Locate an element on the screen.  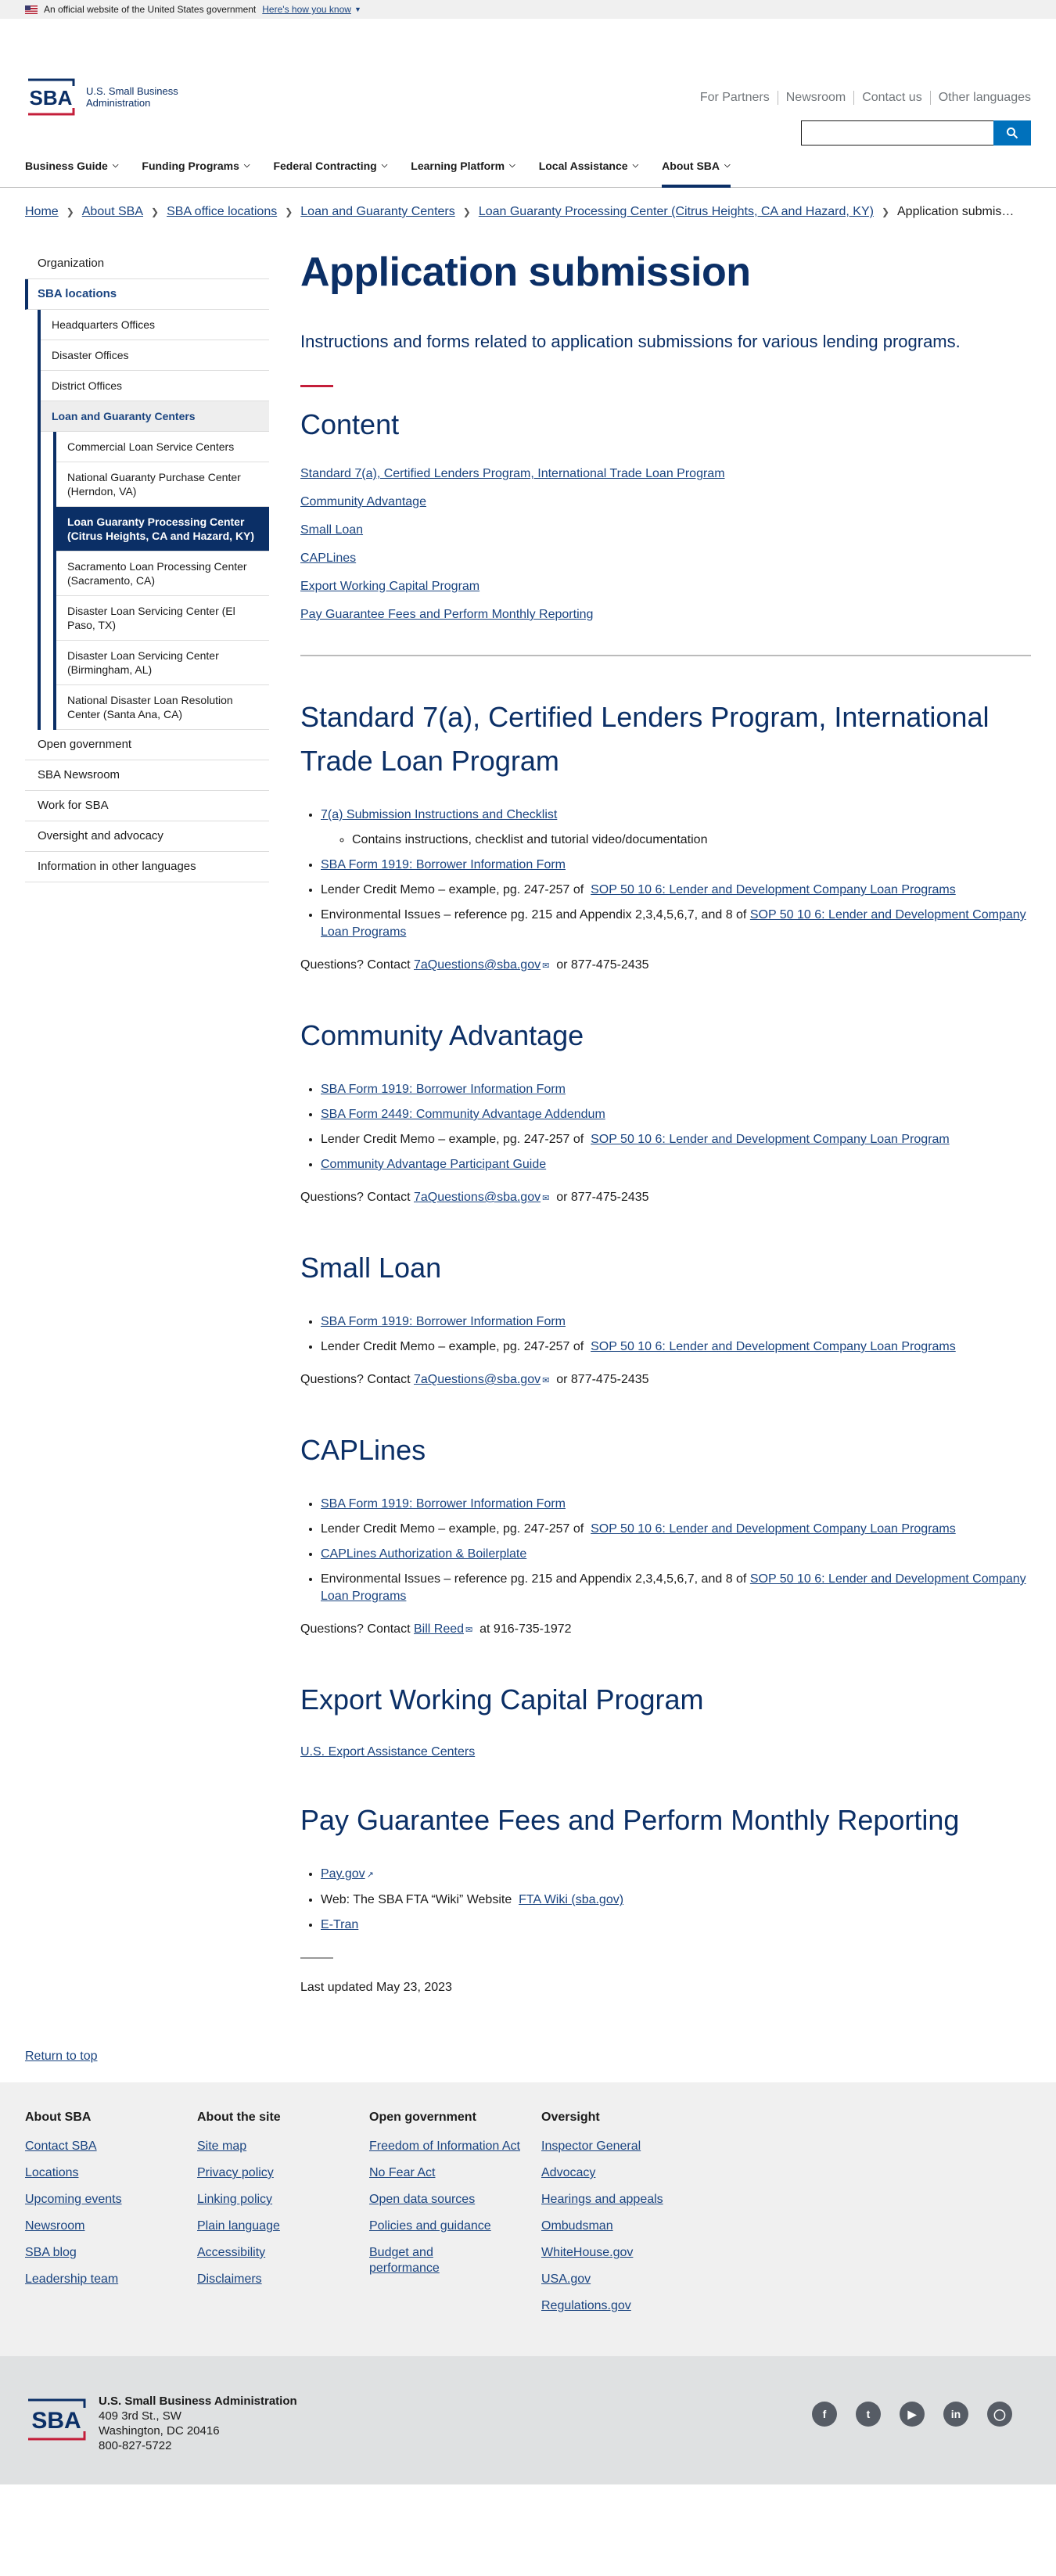
footer-link: Linking policy is located at coordinates (283, 2200).